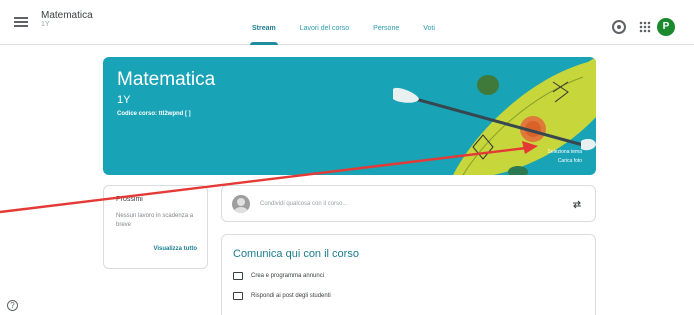 The width and height of the screenshot is (694, 315). I want to click on header-section: 1Y, so click(45, 24).